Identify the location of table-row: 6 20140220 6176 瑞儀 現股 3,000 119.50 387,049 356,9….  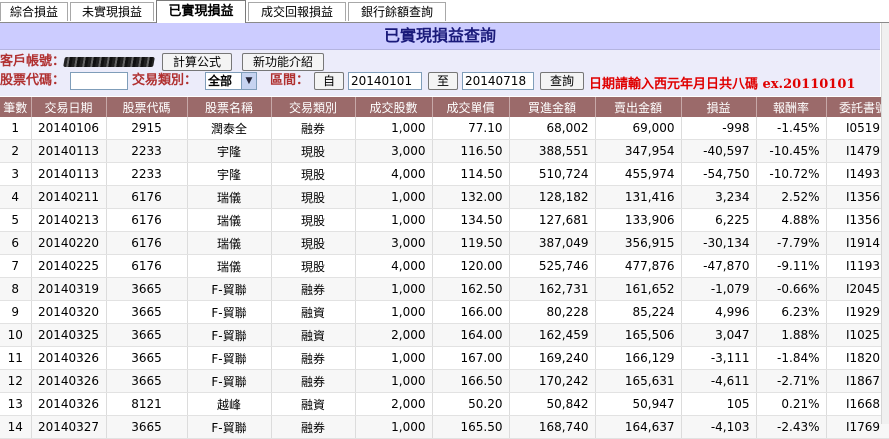
(444, 243).